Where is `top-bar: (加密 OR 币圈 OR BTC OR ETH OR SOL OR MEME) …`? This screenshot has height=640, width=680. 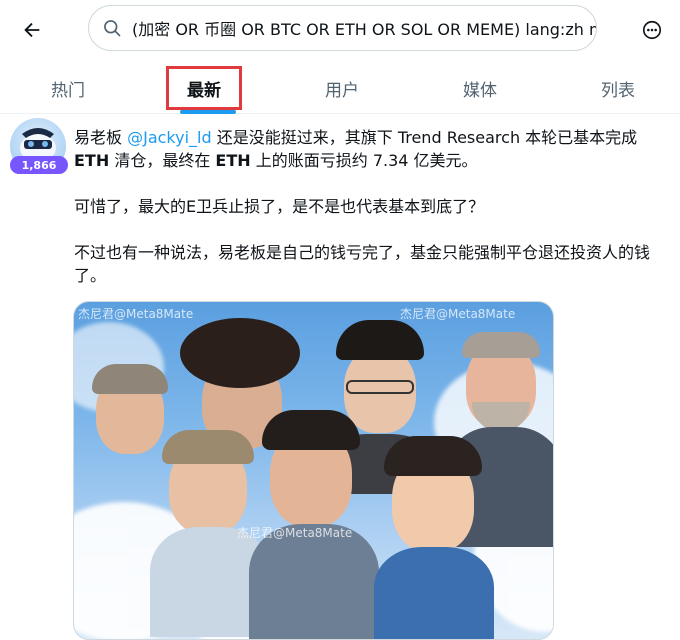
top-bar: (加密 OR 币圈 OR BTC OR ETH OR SOL OR MEME) … is located at coordinates (340, 31).